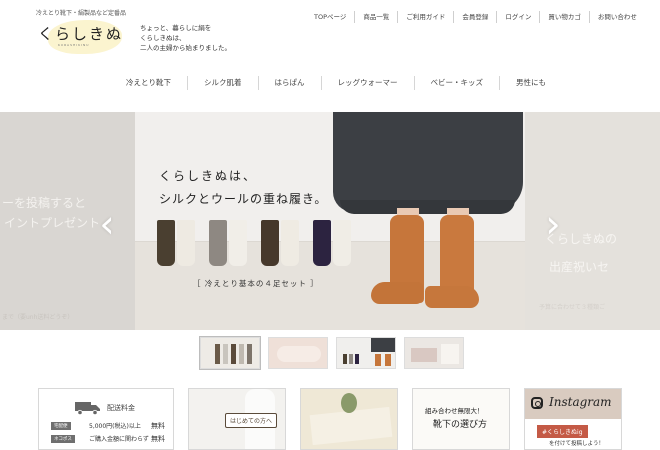 This screenshot has height=450, width=660. What do you see at coordinates (243, 199) in the screenshot?
I see `slide-headline: シルクとウールの重ね履き。` at bounding box center [243, 199].